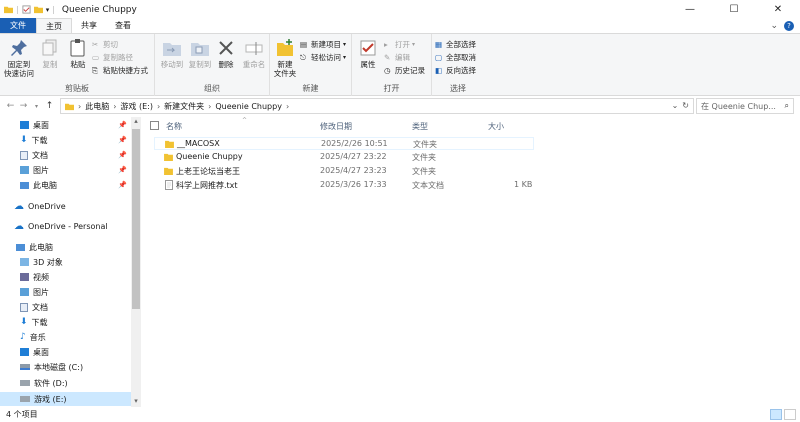 Image resolution: width=800 pixels, height=422 pixels. I want to click on properties-button: 属性, so click(368, 53).